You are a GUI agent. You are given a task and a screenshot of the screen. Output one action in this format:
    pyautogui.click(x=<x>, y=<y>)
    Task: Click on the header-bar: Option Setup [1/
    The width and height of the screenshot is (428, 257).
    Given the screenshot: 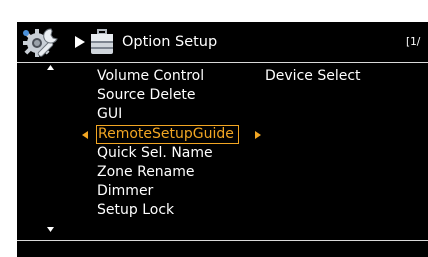 What is the action you would take?
    pyautogui.click(x=222, y=42)
    